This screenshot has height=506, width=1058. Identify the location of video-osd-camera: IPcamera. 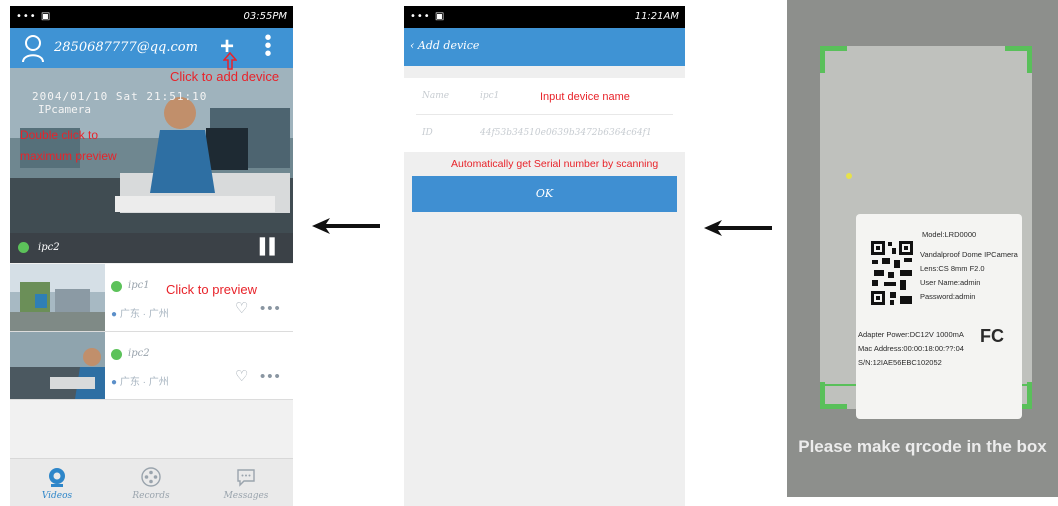
(64, 109).